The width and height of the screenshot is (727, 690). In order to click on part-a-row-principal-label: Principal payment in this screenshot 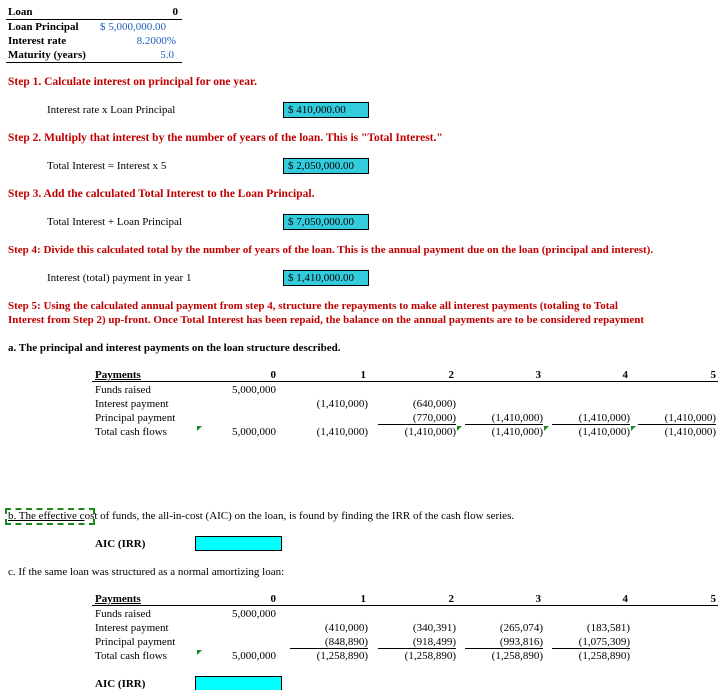, I will do `click(135, 418)`.